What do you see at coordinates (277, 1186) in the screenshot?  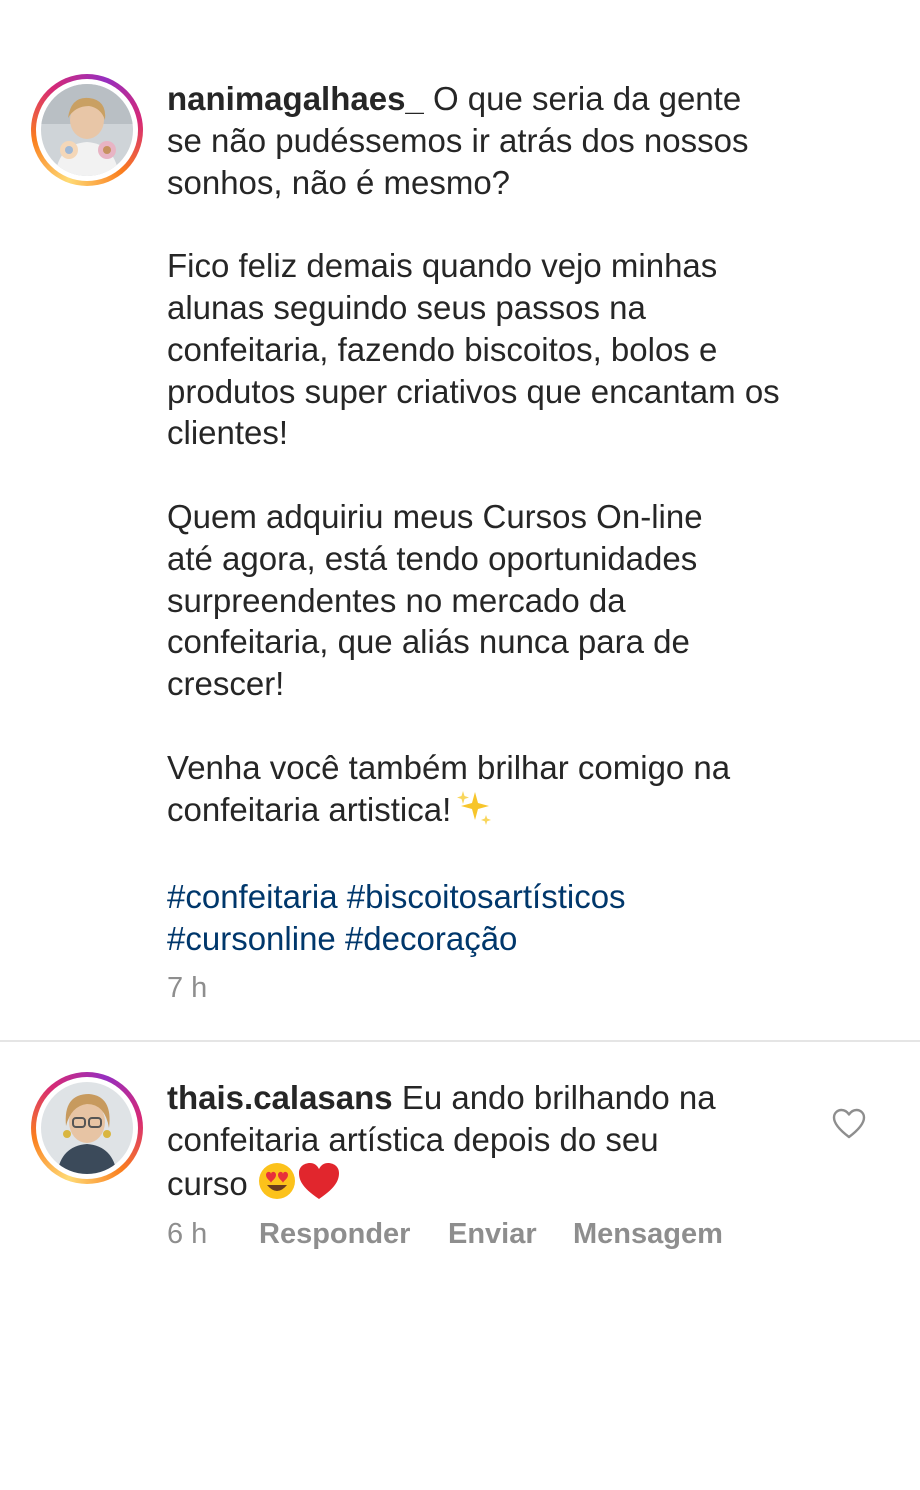 I see `heart-eyes-emoji-icon` at bounding box center [277, 1186].